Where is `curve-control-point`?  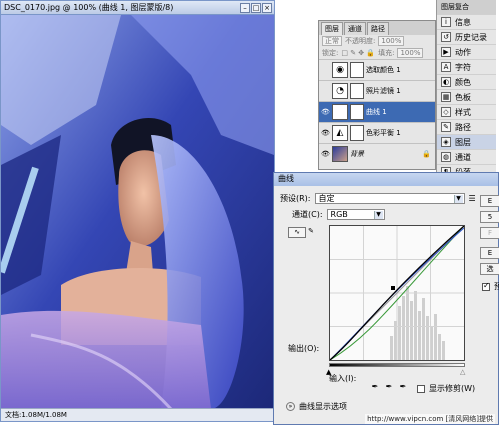 curve-control-point is located at coordinates (393, 288).